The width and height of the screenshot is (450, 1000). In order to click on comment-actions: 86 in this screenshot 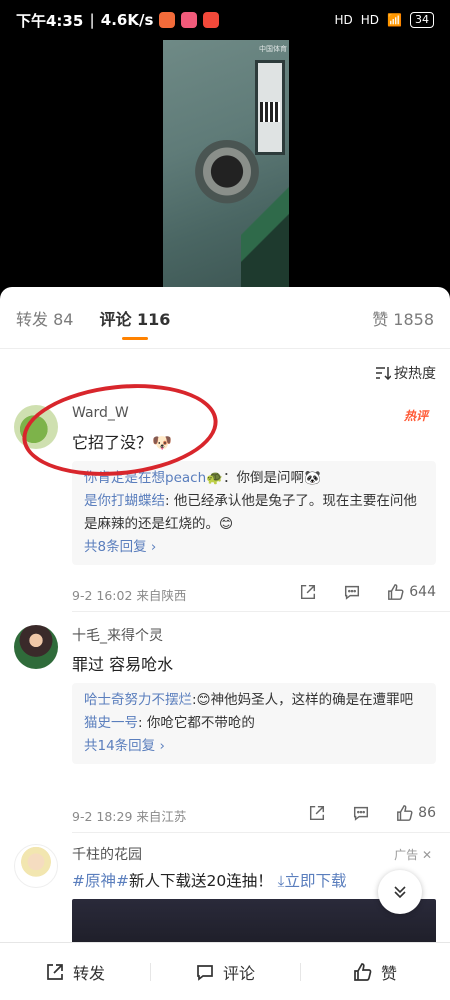, I will do `click(372, 813)`.